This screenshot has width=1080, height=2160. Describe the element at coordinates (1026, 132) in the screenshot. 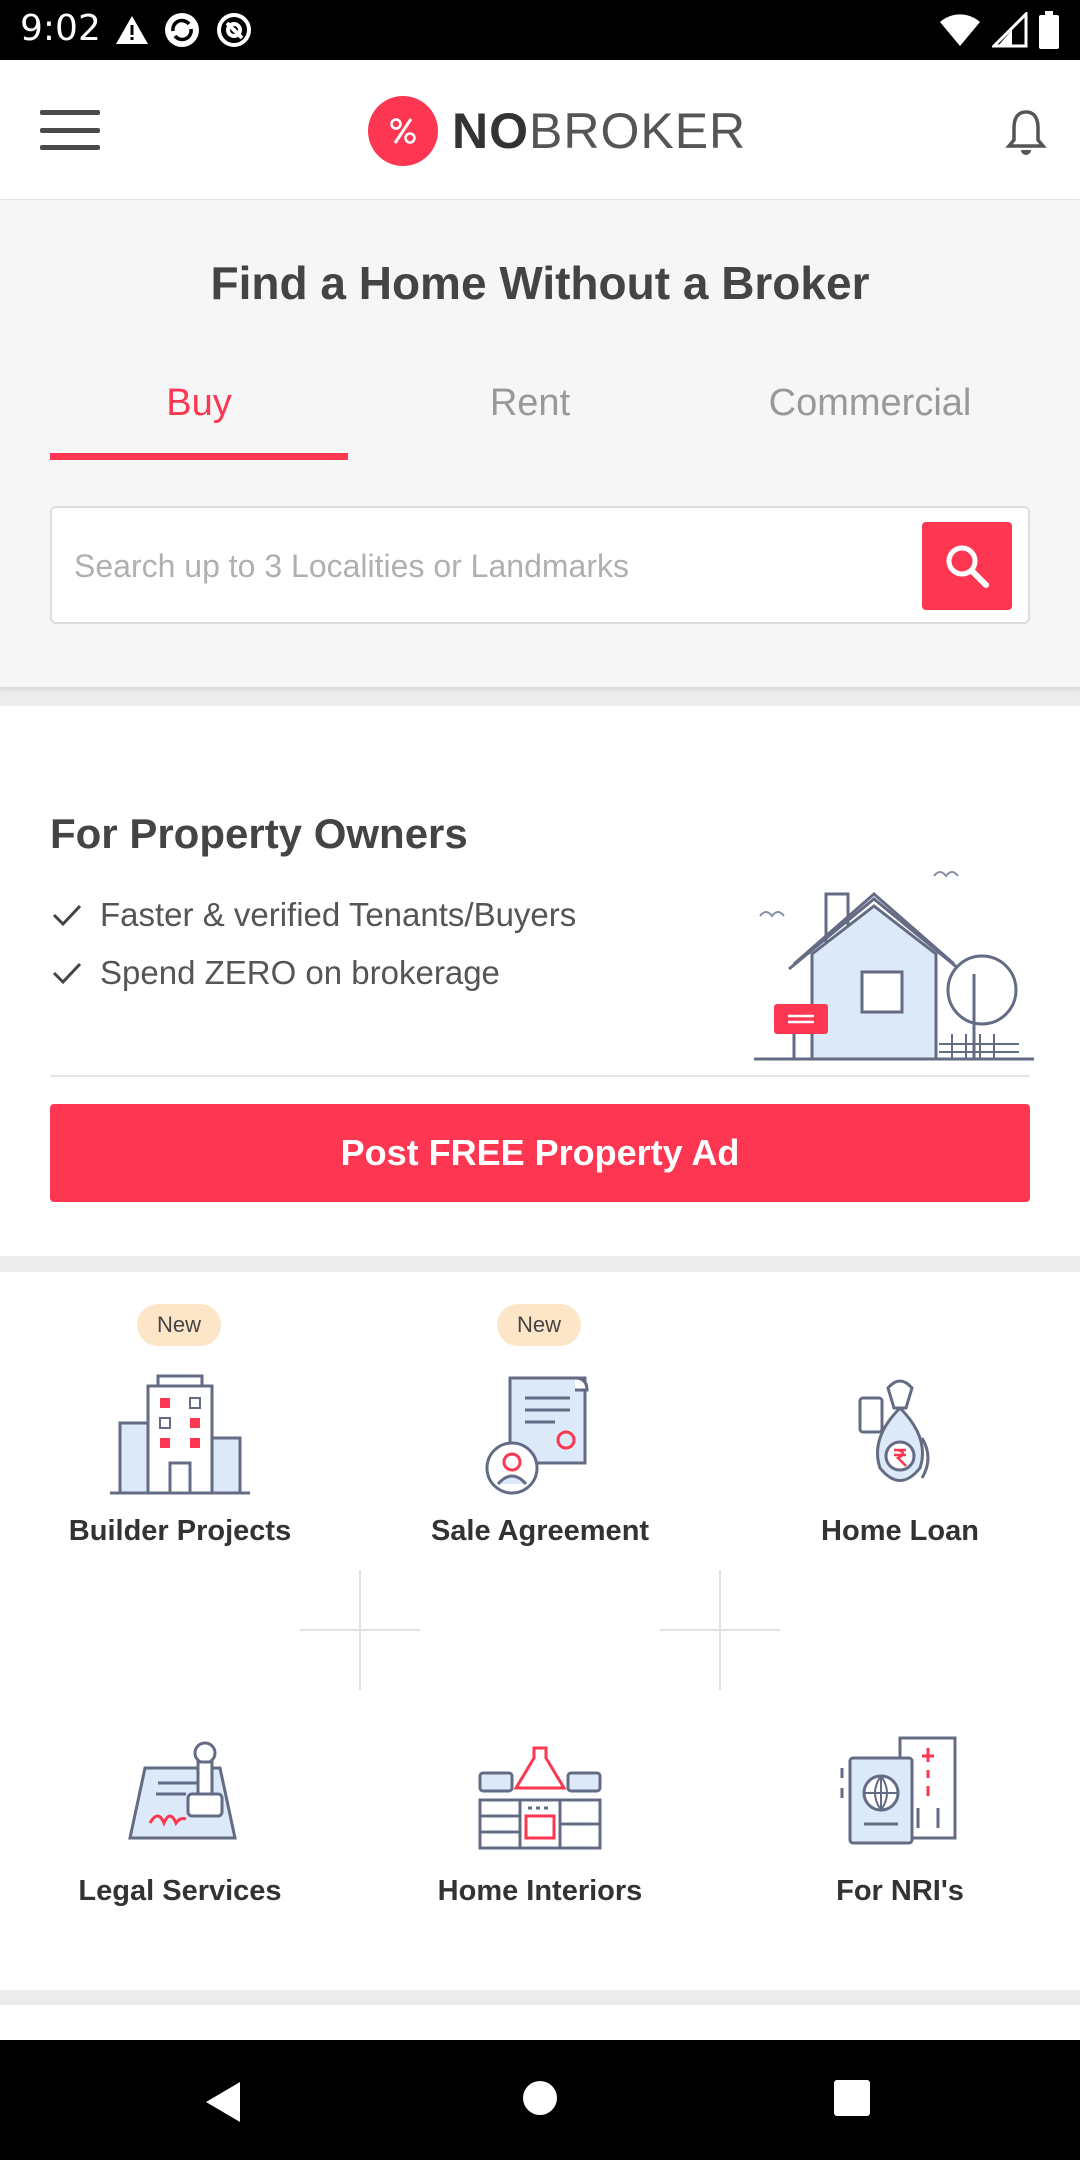

I see `bell-icon` at that location.